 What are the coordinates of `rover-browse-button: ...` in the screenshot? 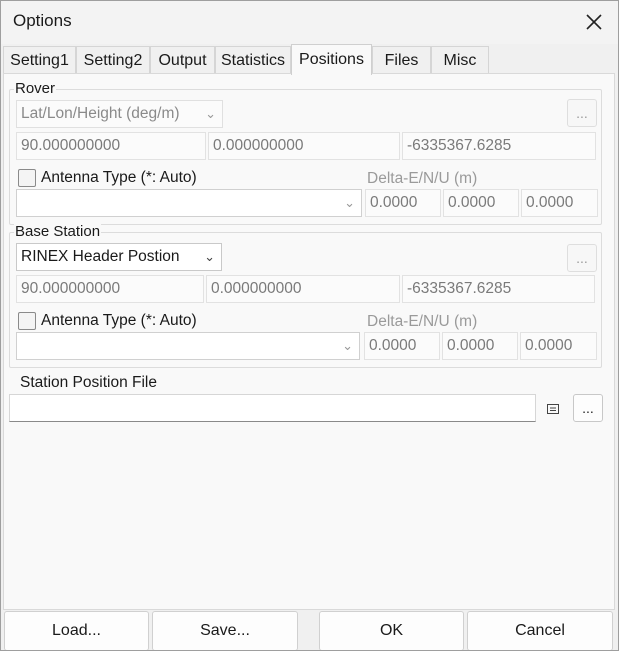 It's located at (582, 113).